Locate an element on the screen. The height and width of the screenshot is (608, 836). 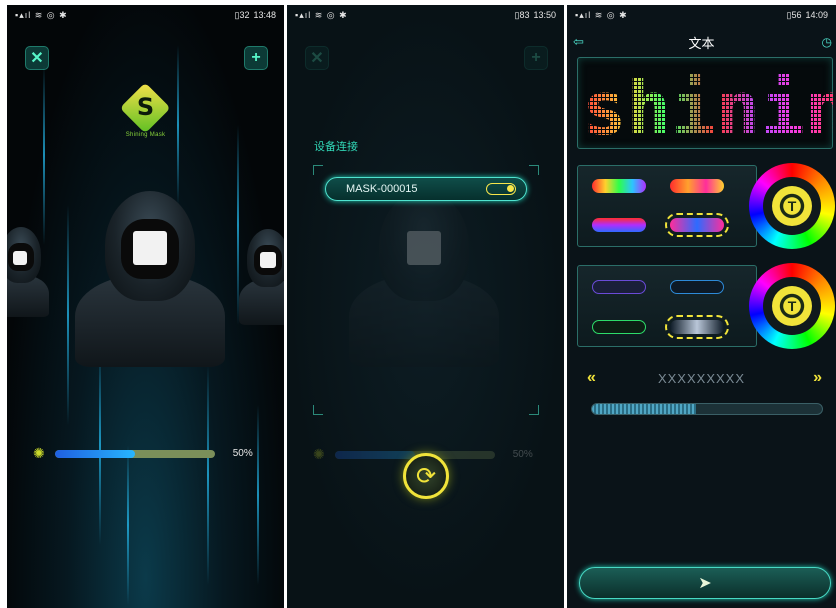
background-mode-selected is located at coordinates (697, 327).